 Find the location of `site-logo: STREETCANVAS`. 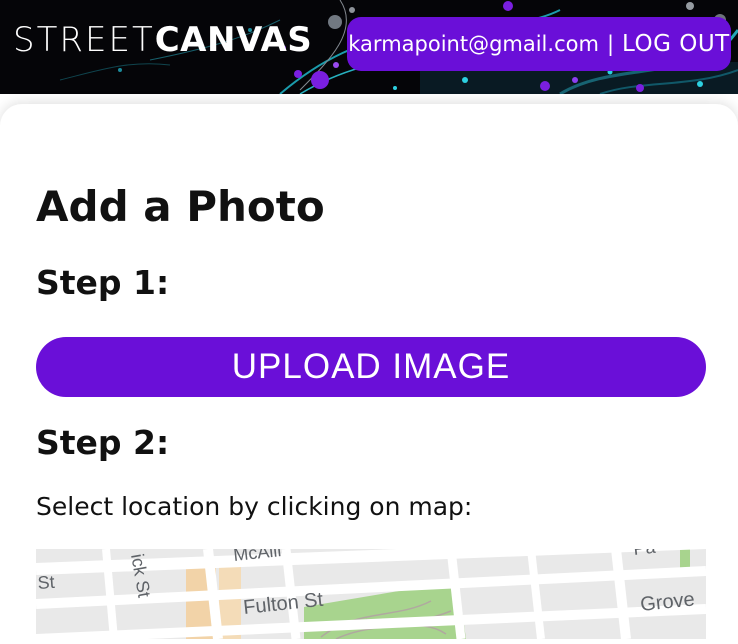

site-logo: STREETCANVAS is located at coordinates (162, 40).